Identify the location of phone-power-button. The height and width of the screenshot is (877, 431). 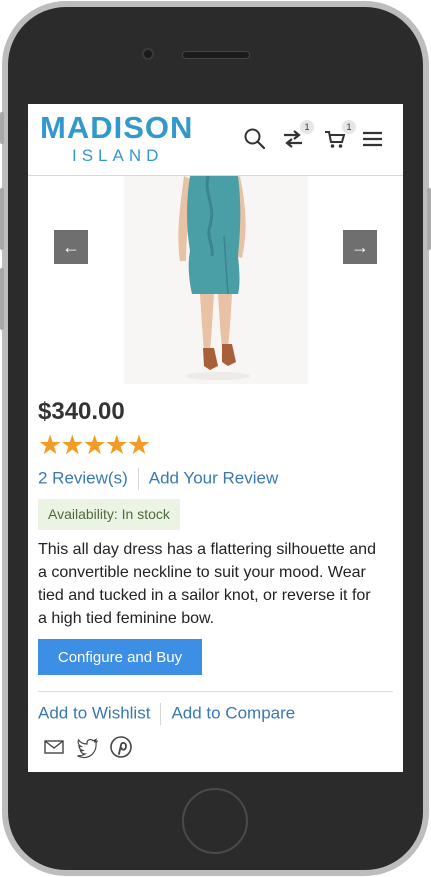
(429, 219).